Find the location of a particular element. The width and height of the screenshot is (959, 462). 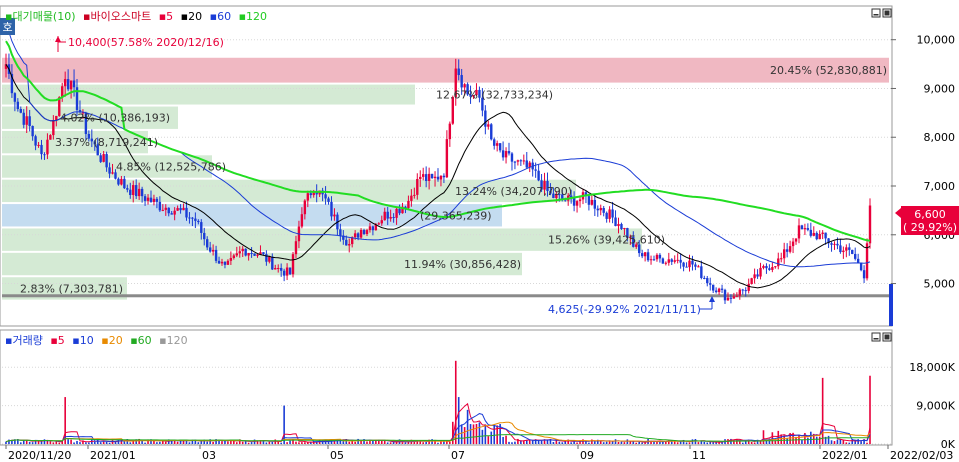

lowest-band-line is located at coordinates (445, 296).